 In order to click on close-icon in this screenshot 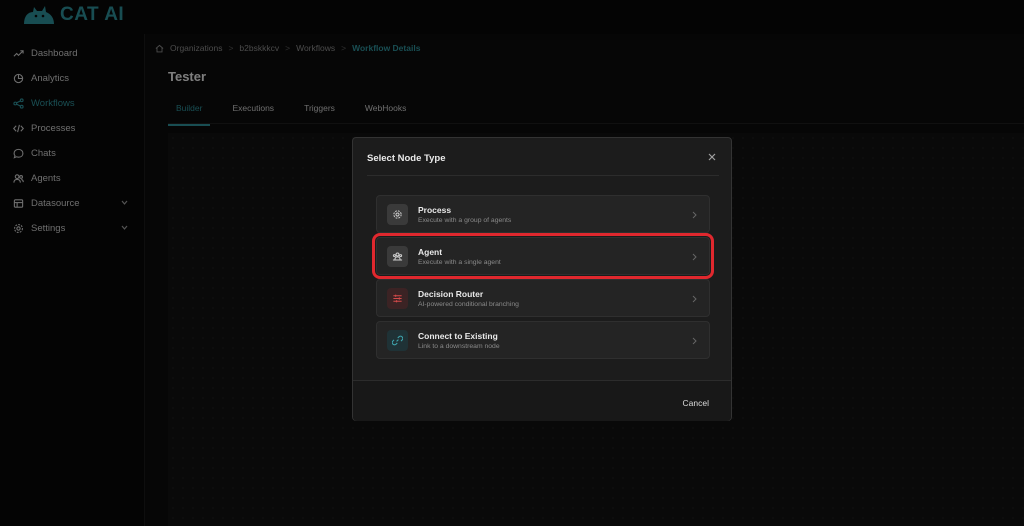, I will do `click(712, 157)`.